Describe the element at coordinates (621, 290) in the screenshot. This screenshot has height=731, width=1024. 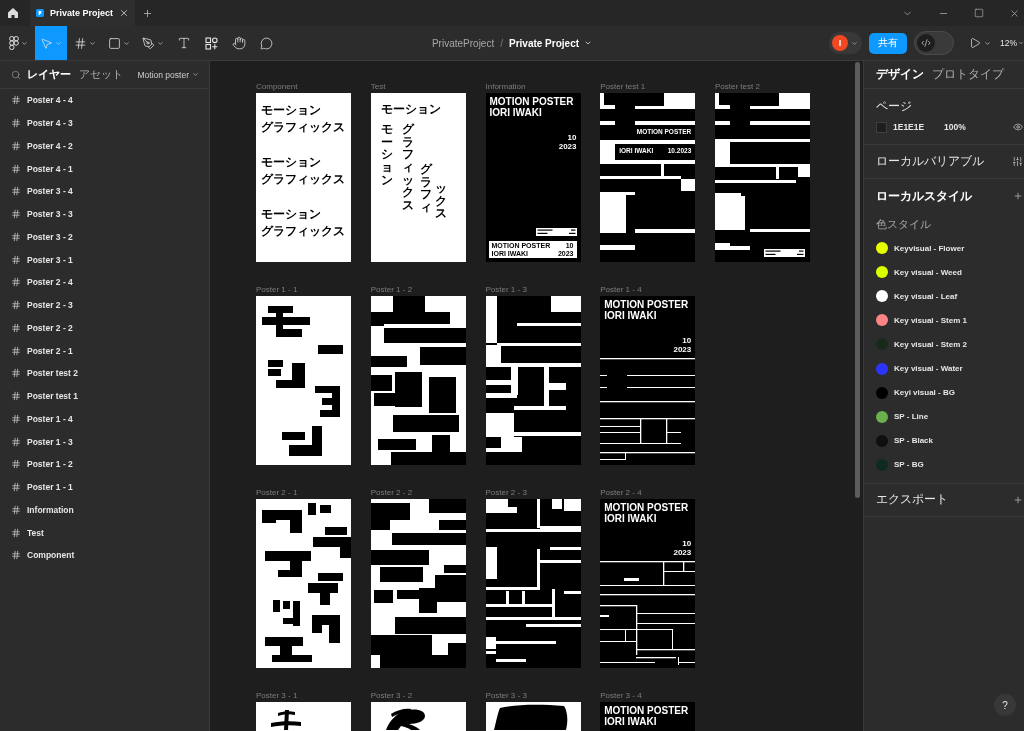
I see `frame-label: Poster 1 - 4` at that location.